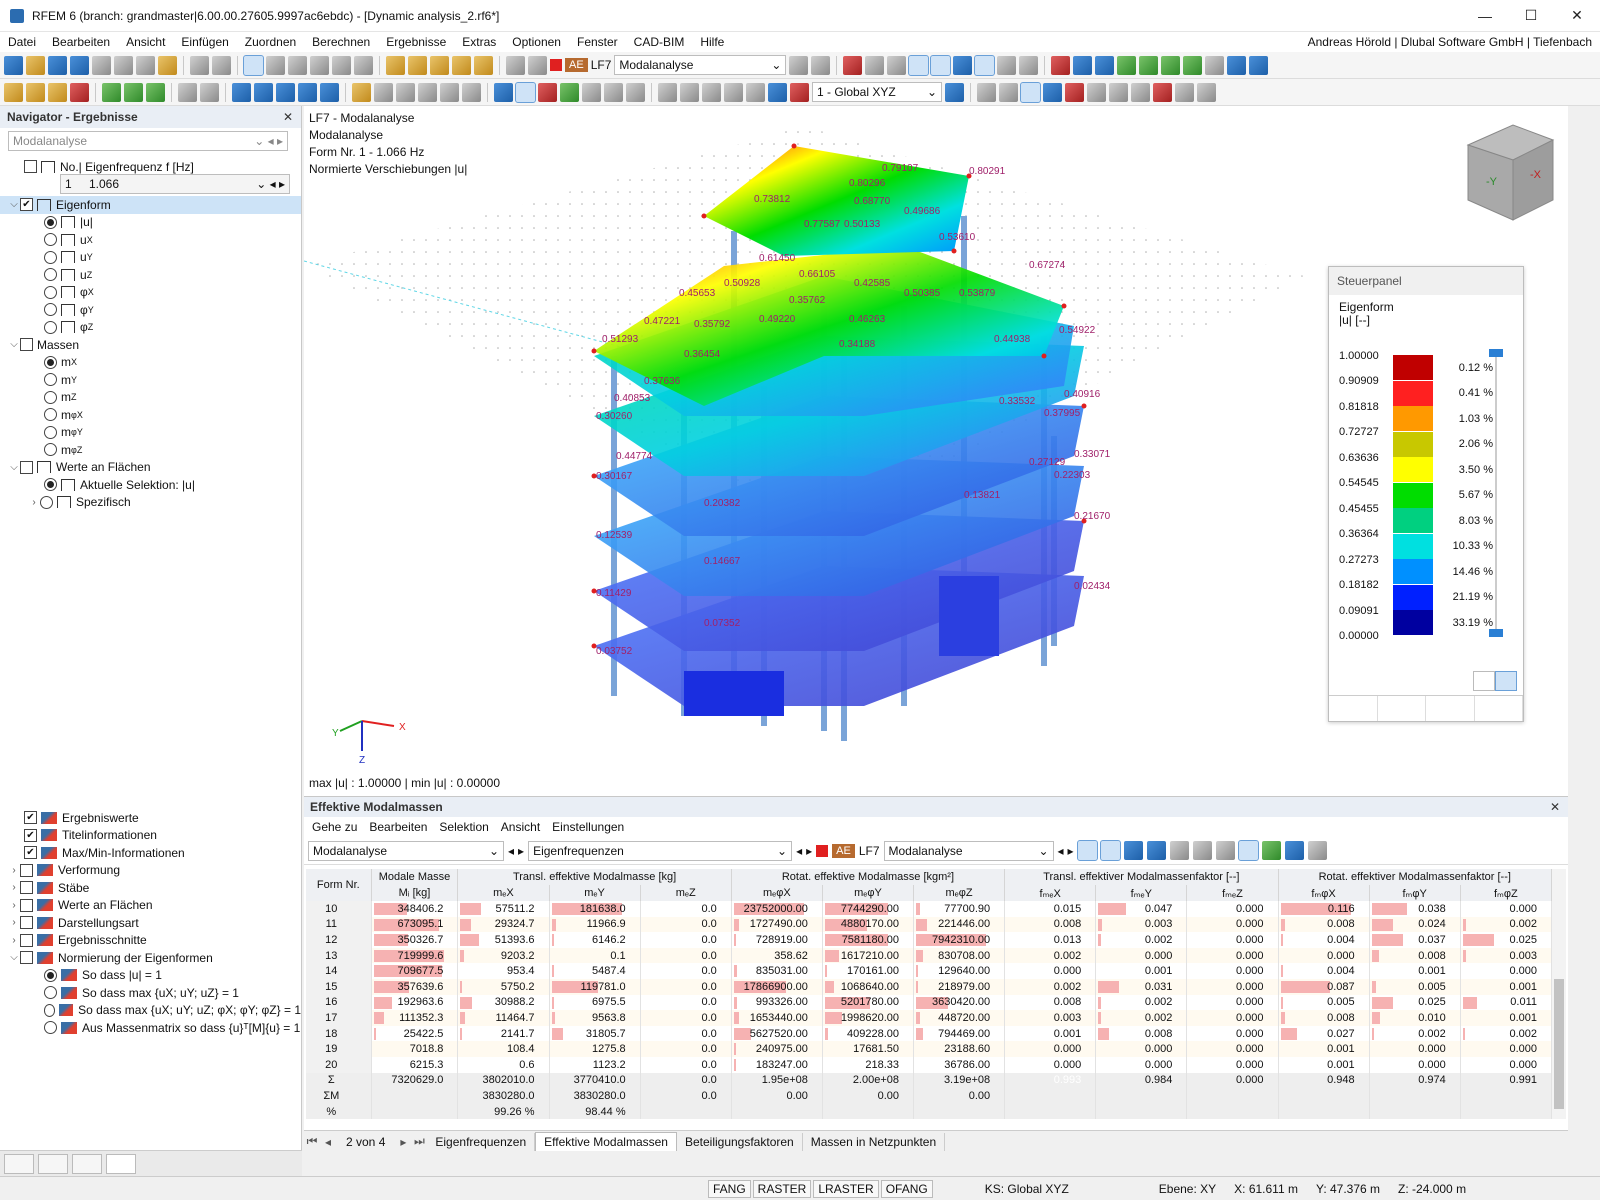  Describe the element at coordinates (328, 1142) in the screenshot. I see `prev-page-icon: ◂` at that location.